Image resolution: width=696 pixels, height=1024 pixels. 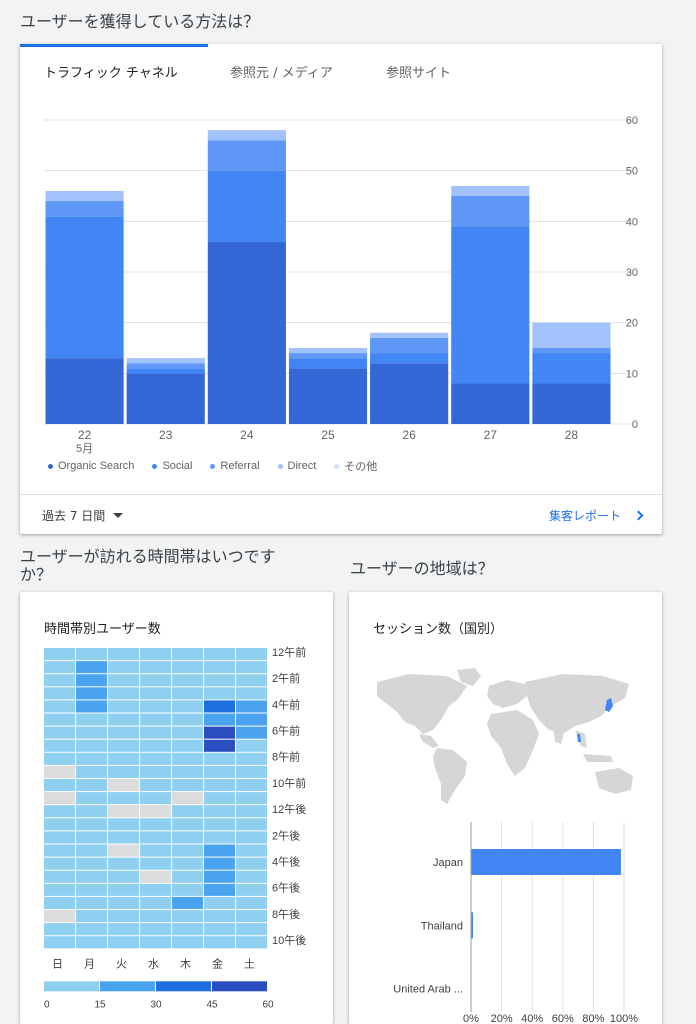 What do you see at coordinates (83, 515) in the screenshot?
I see `period-dropdown: 過去 7 日間` at bounding box center [83, 515].